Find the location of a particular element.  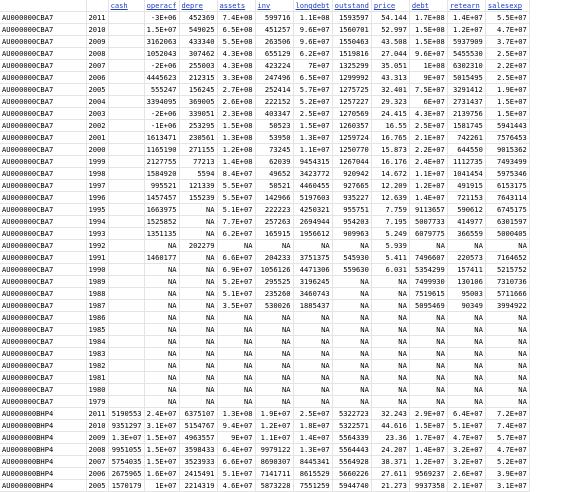

table-cell: 742261 is located at coordinates (466, 137).